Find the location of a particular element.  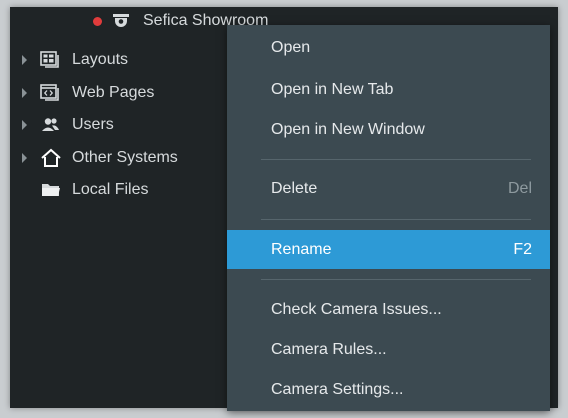

menu-item-delete: Delete Del is located at coordinates (388, 189).